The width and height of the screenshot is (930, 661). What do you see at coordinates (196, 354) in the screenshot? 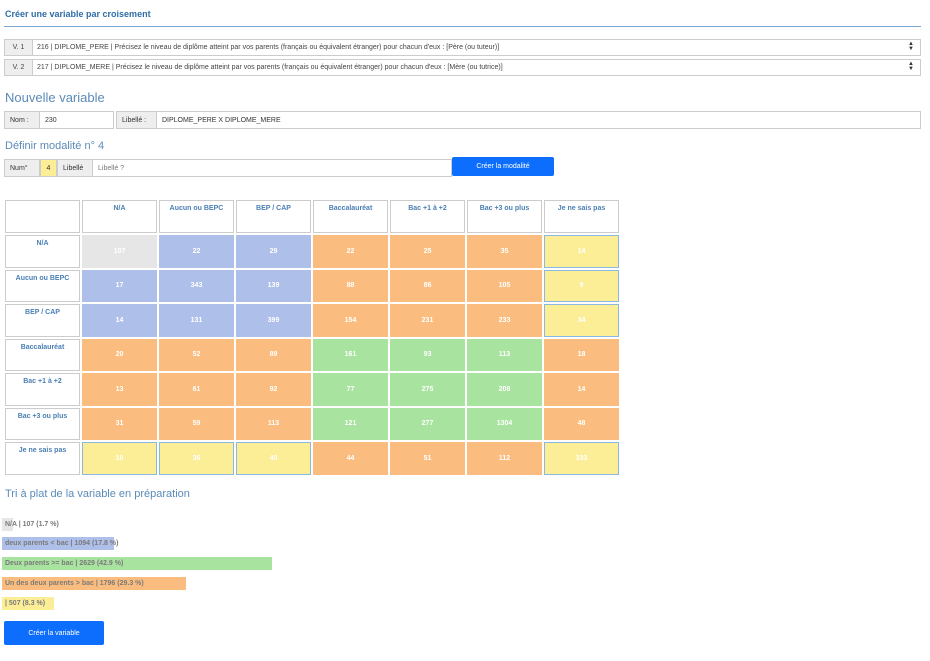
I see `grid-cell: 52` at bounding box center [196, 354].